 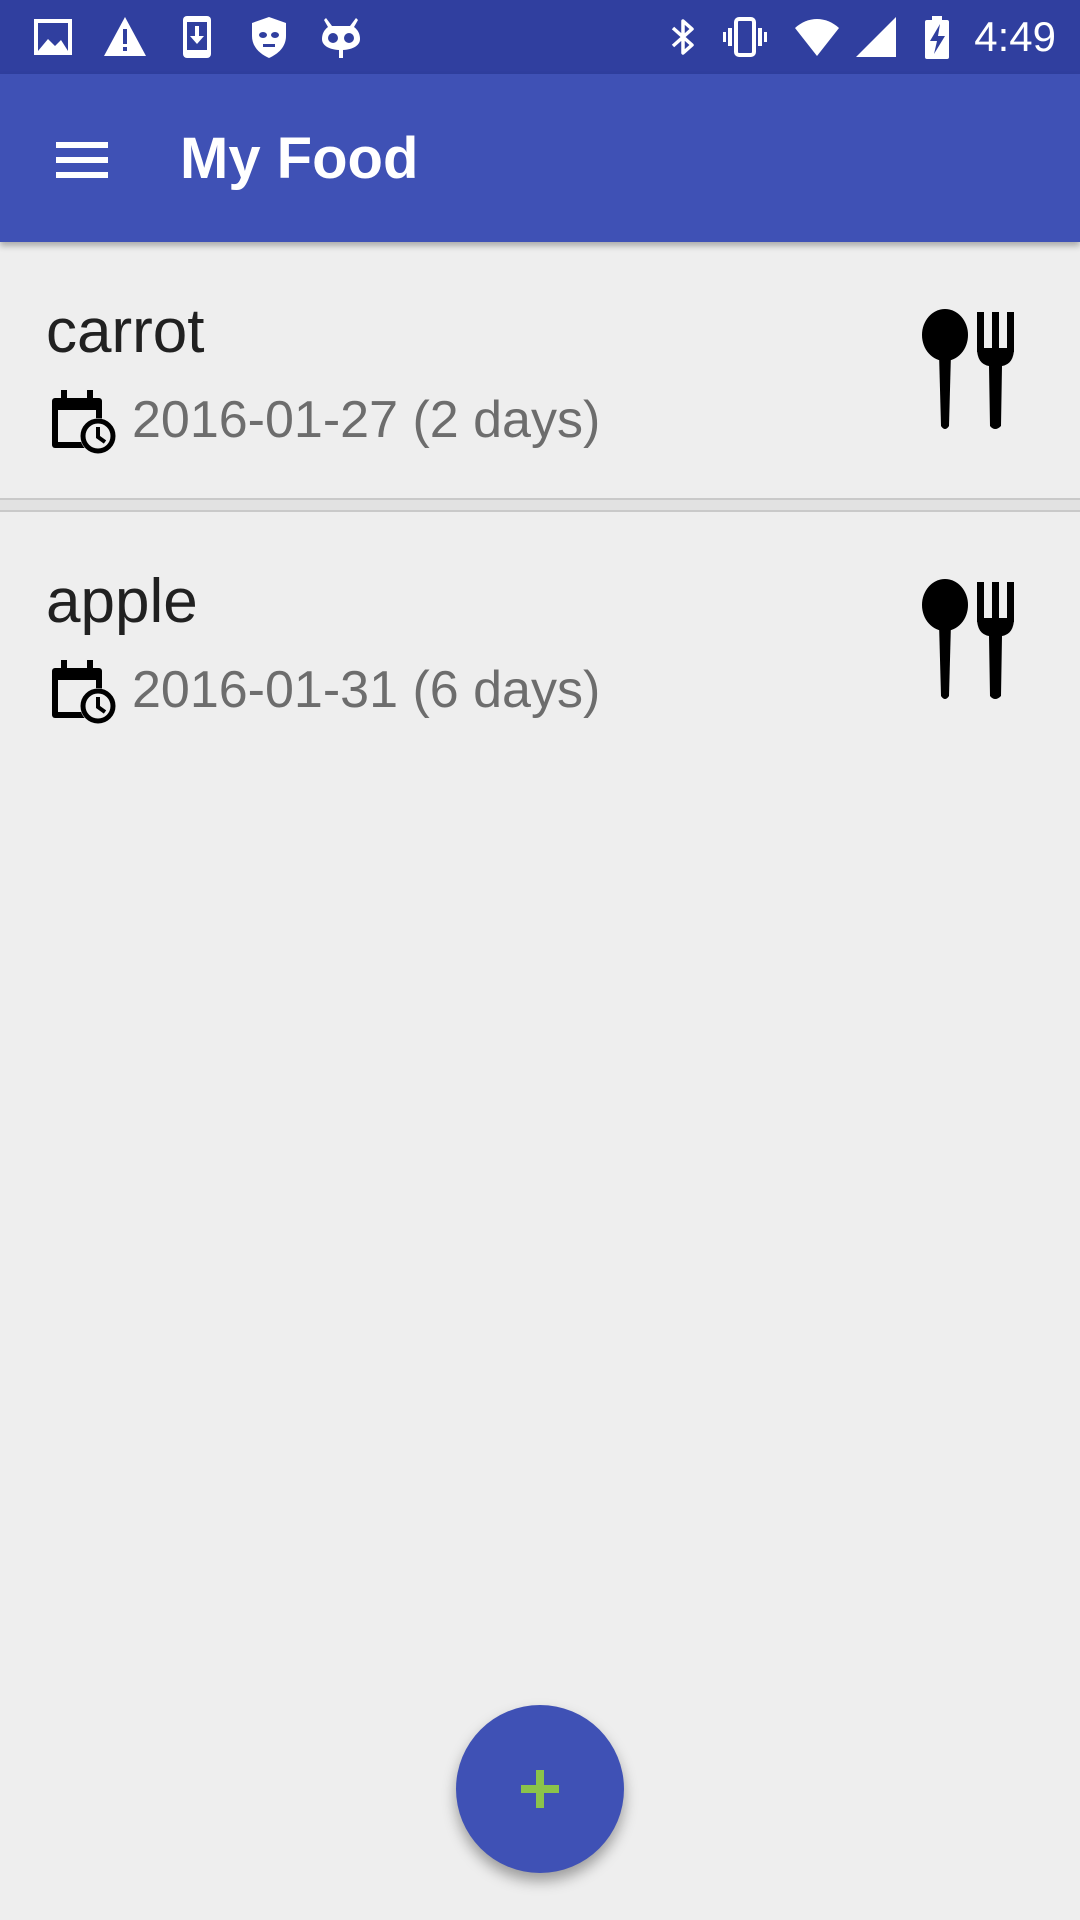 What do you see at coordinates (122, 601) in the screenshot?
I see `food-name: apple` at bounding box center [122, 601].